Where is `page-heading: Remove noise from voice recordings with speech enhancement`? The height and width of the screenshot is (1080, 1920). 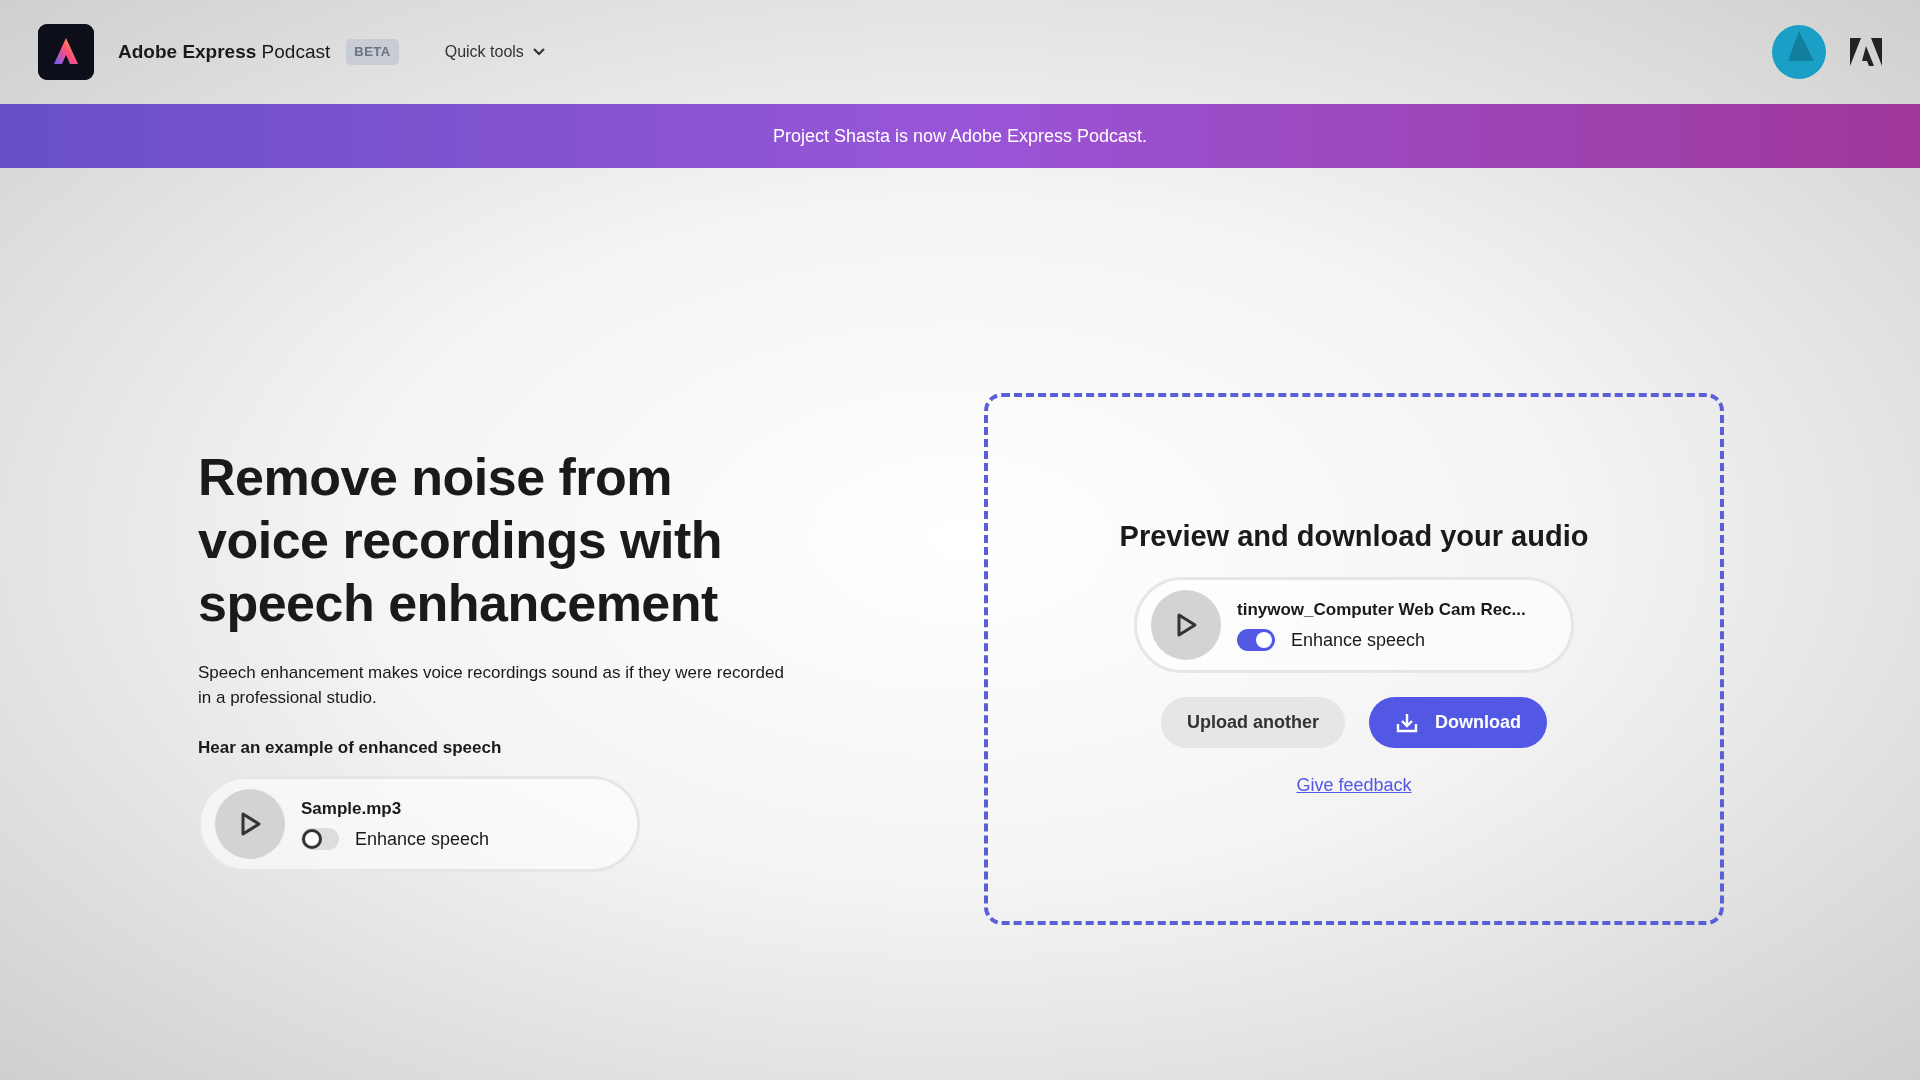 page-heading: Remove noise from voice recordings with speech enhancement is located at coordinates (461, 540).